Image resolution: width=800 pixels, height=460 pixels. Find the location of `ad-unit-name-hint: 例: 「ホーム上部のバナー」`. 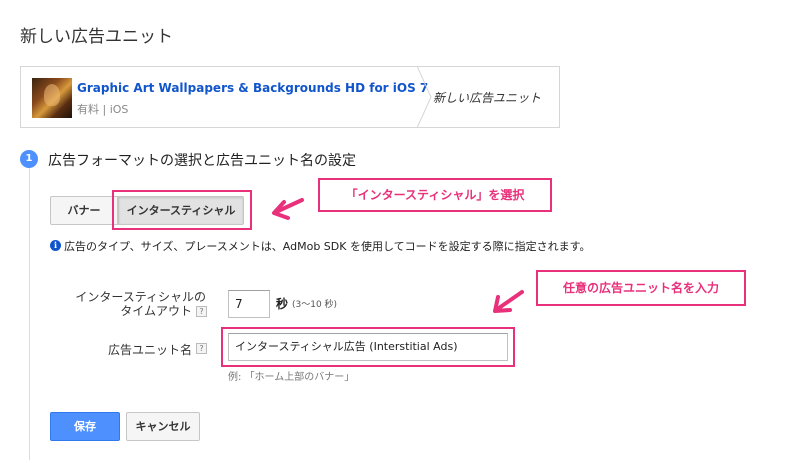

ad-unit-name-hint: 例: 「ホーム上部のバナー」 is located at coordinates (291, 377).